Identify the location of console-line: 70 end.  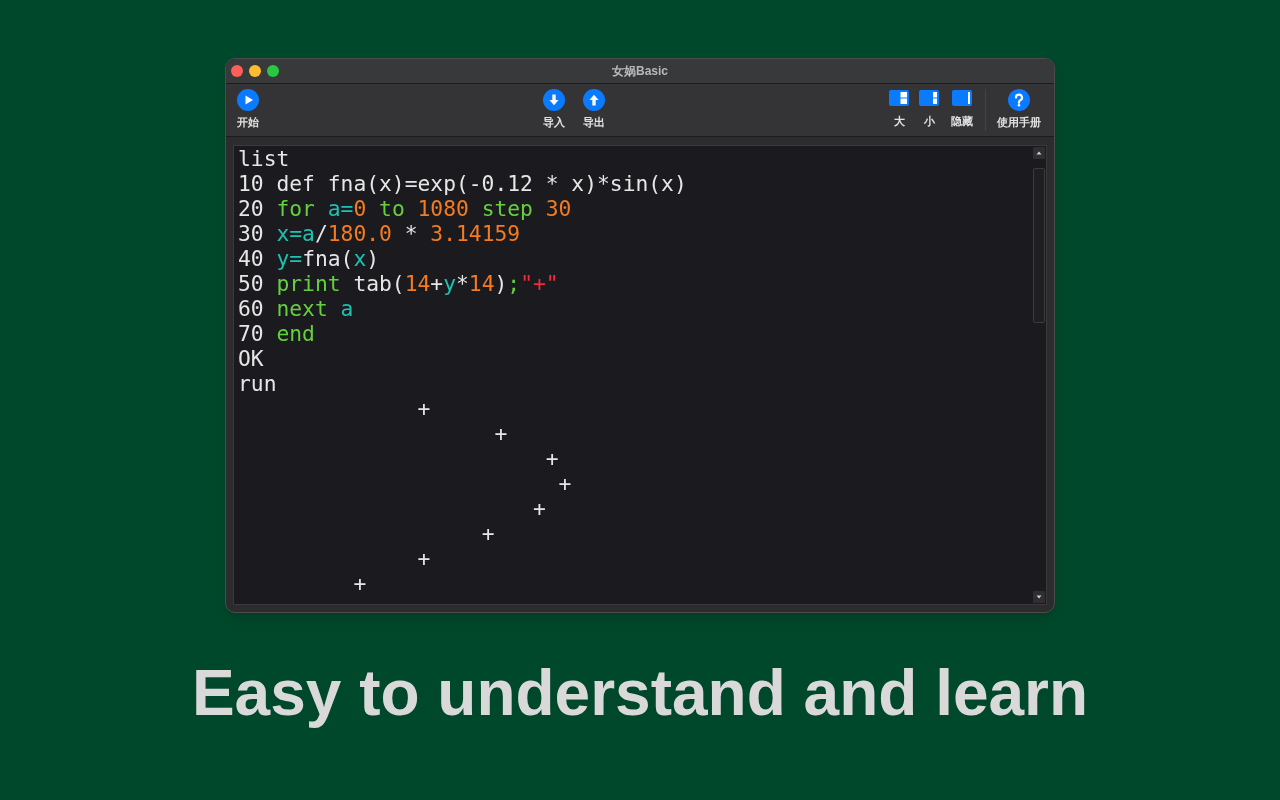
(276, 333).